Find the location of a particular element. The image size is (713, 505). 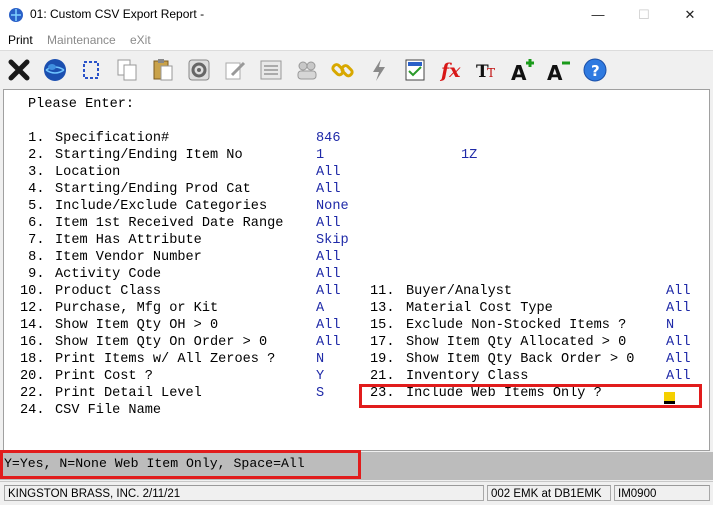

field-number: 13. is located at coordinates (382, 308).